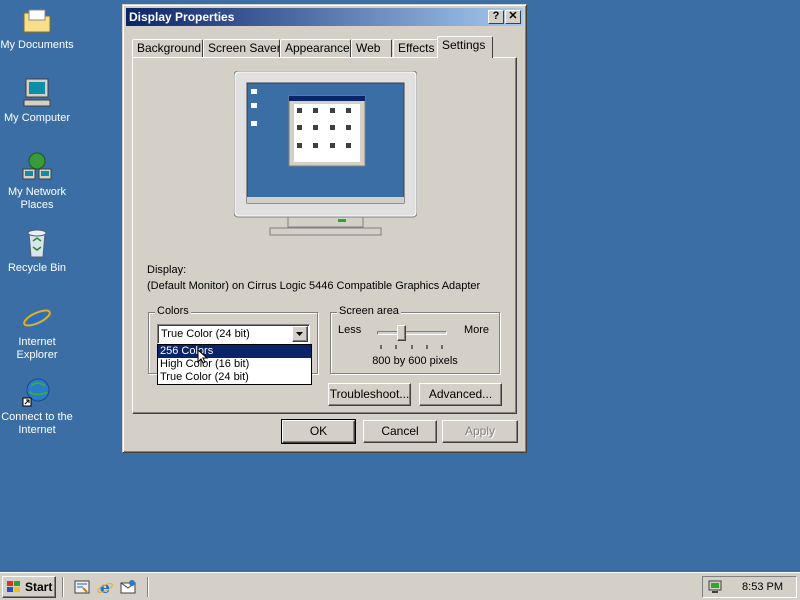  What do you see at coordinates (37, 45) in the screenshot?
I see `desktop-icon-label: My Documents` at bounding box center [37, 45].